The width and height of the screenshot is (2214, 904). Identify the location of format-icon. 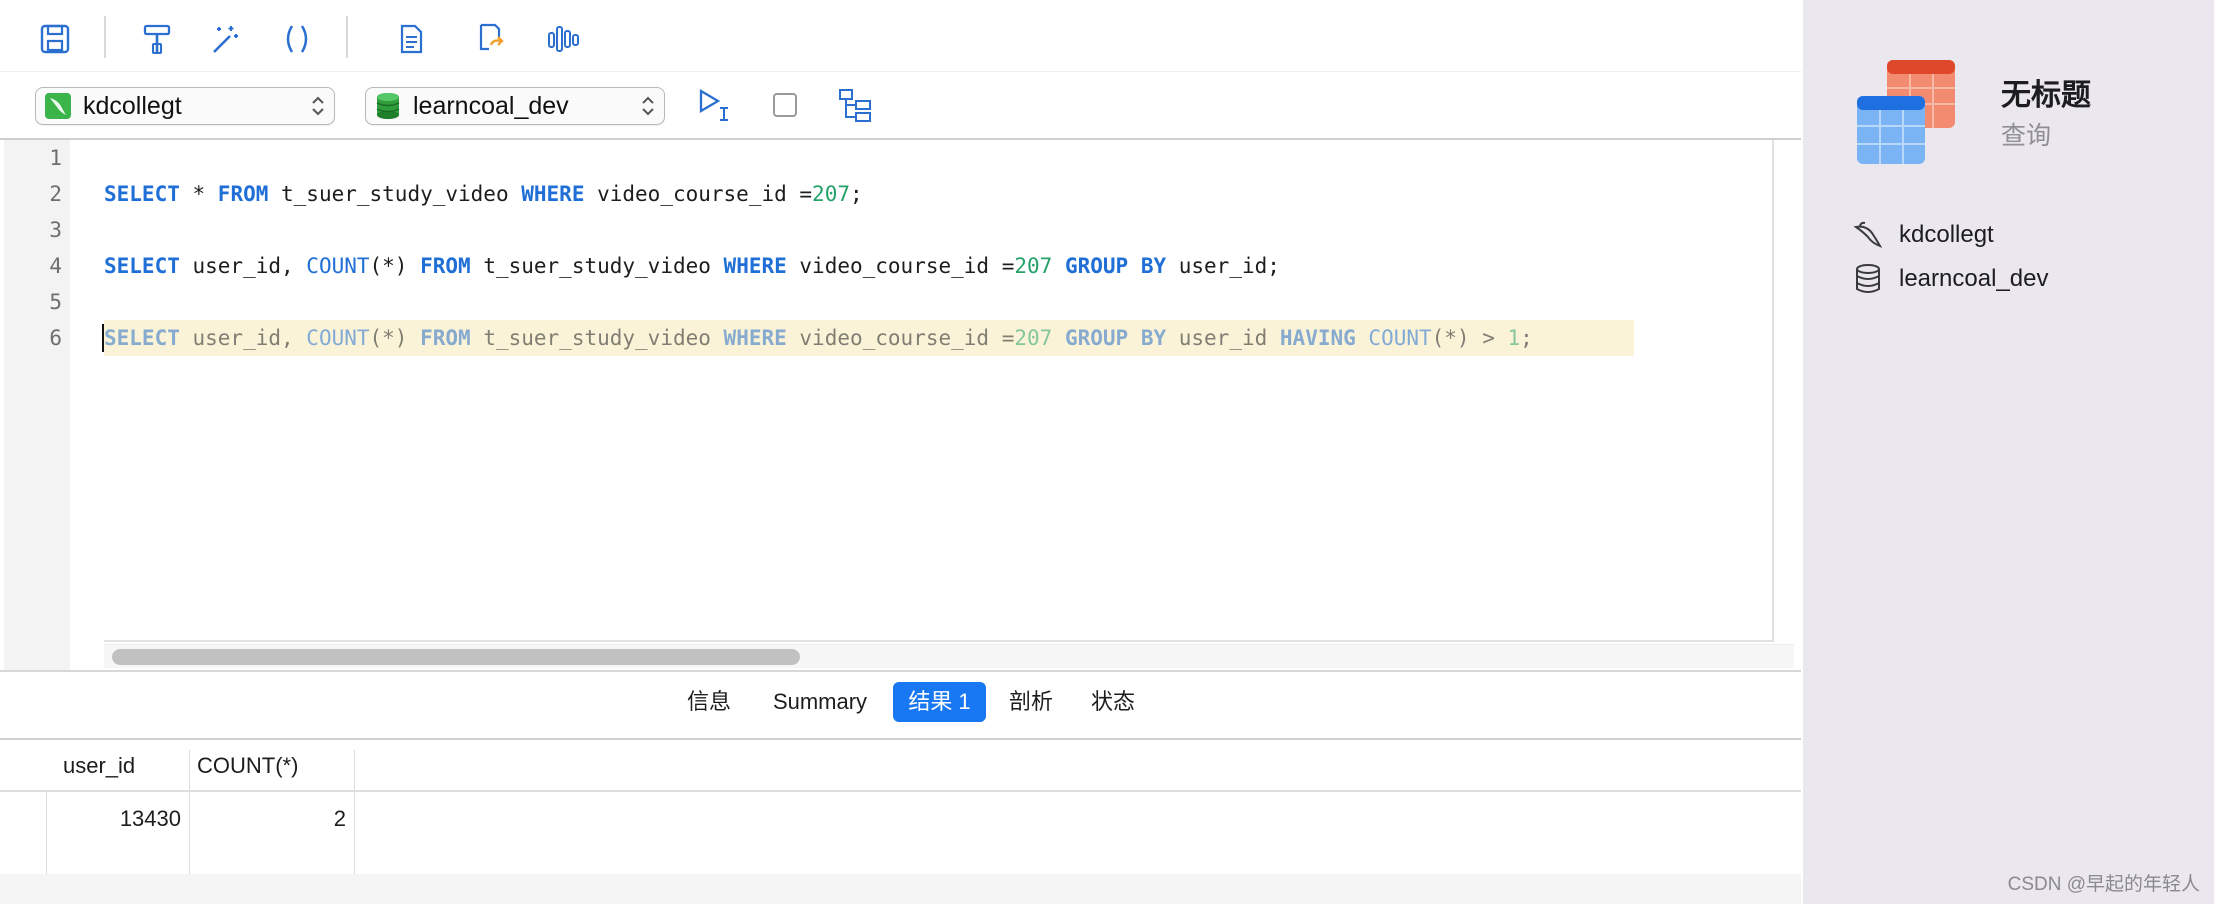
(157, 39).